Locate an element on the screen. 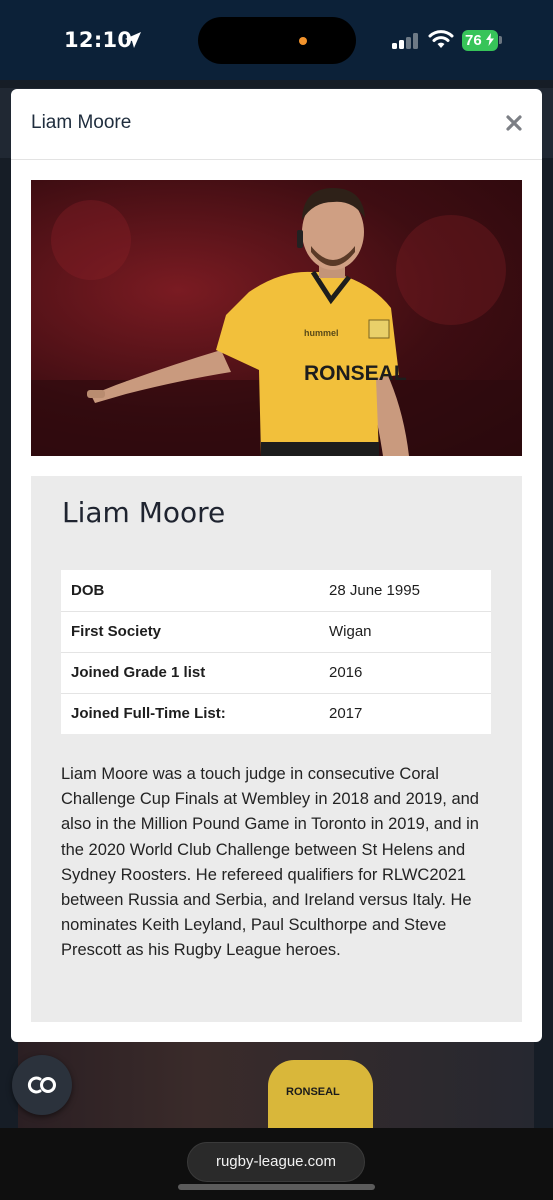  wifi-icon is located at coordinates (441, 39).